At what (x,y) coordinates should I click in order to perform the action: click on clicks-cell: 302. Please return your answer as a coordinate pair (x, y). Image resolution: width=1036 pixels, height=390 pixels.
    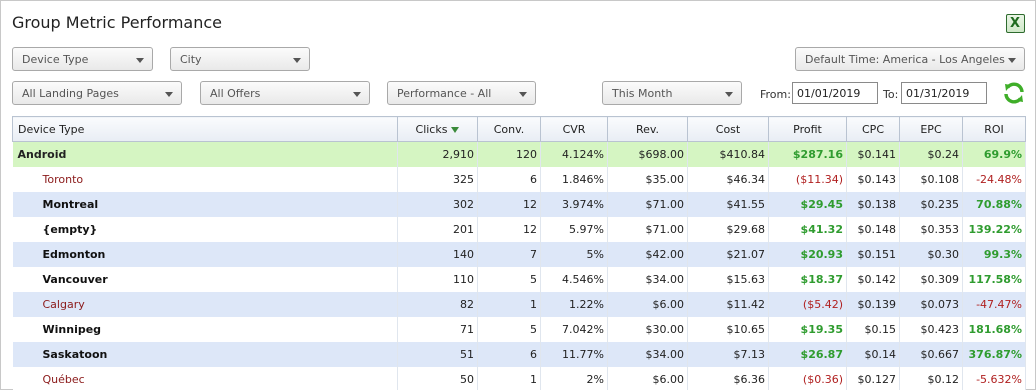
    Looking at the image, I should click on (437, 204).